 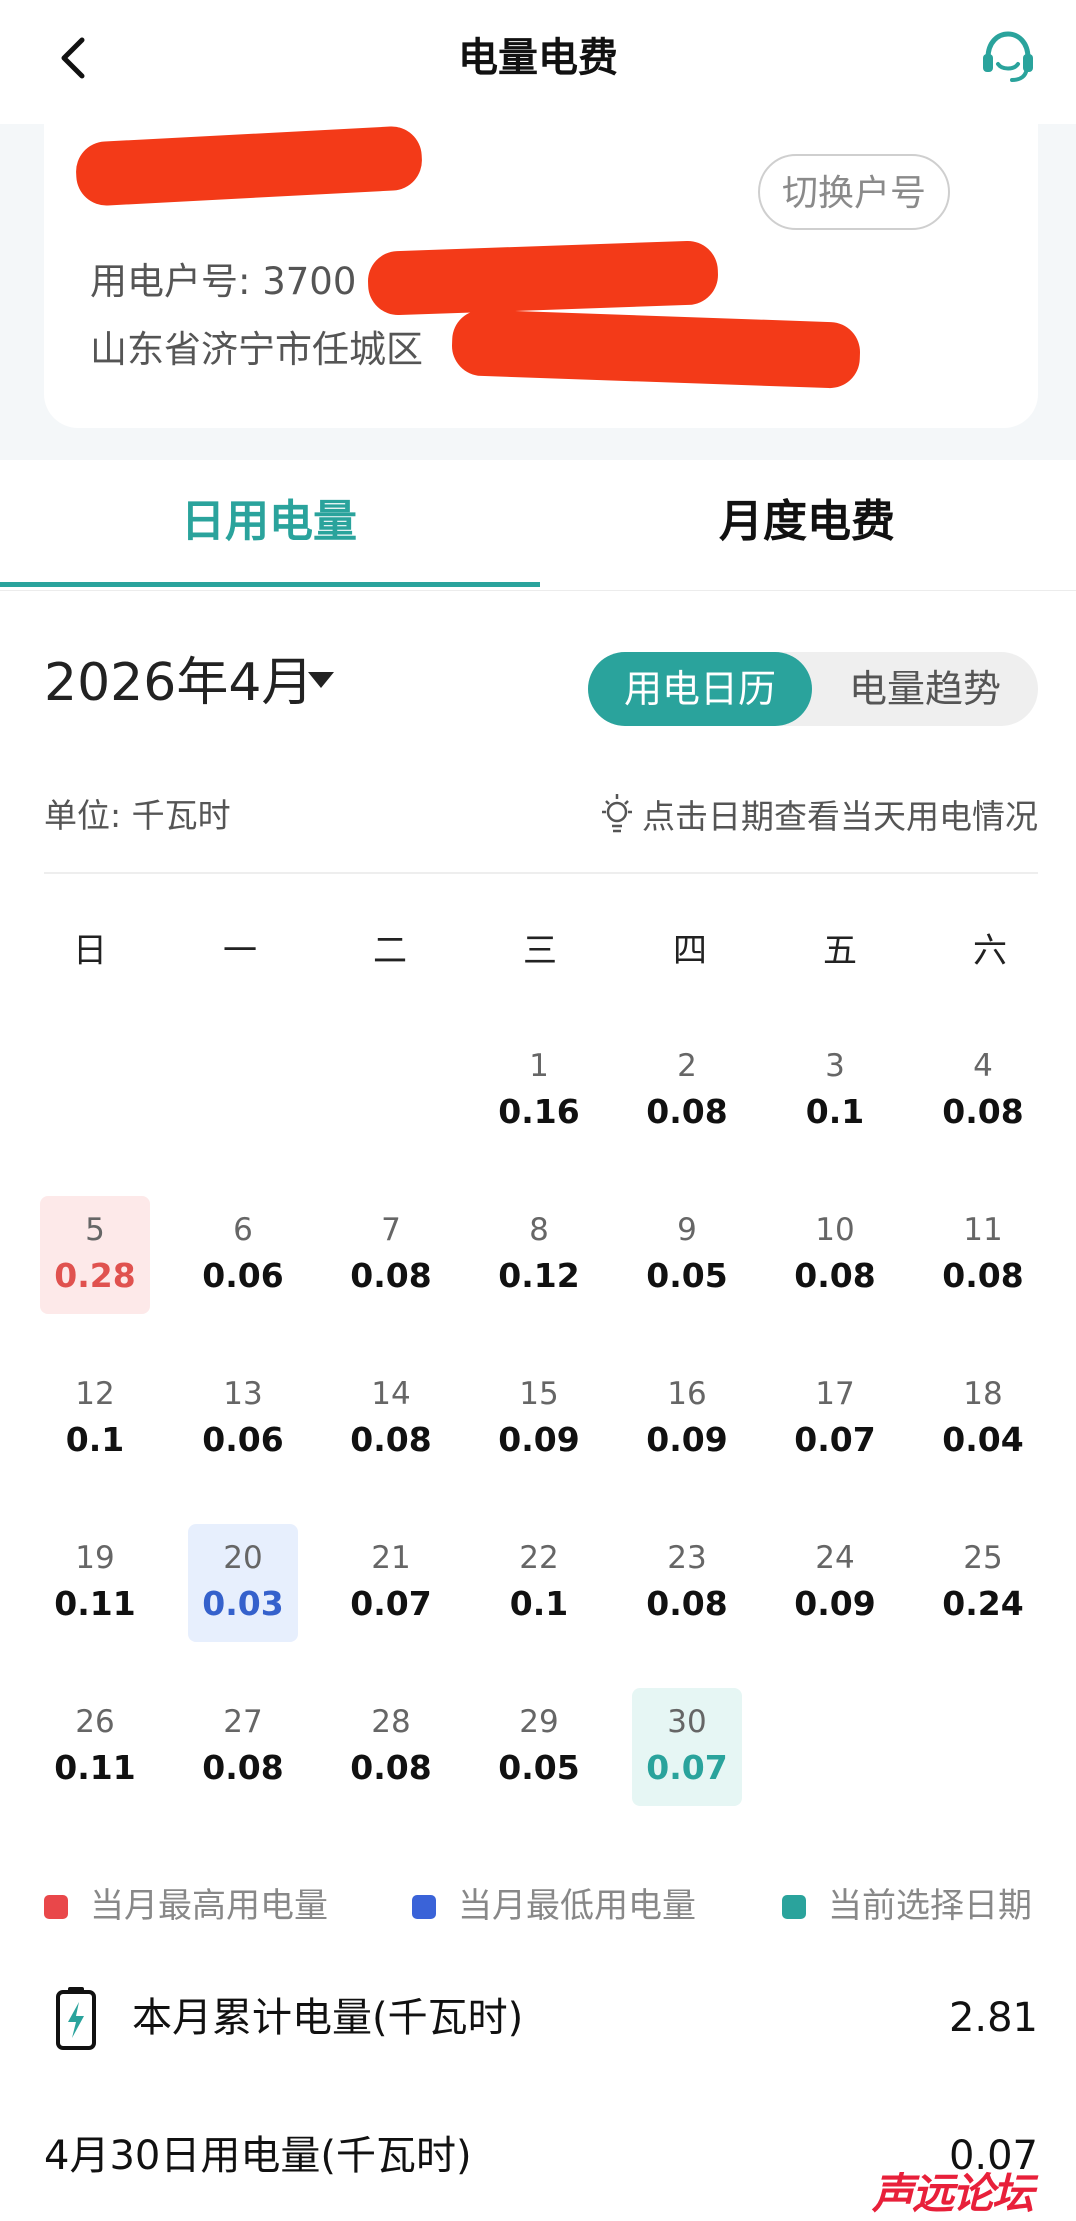 What do you see at coordinates (690, 951) in the screenshot?
I see `weekday-label: 四` at bounding box center [690, 951].